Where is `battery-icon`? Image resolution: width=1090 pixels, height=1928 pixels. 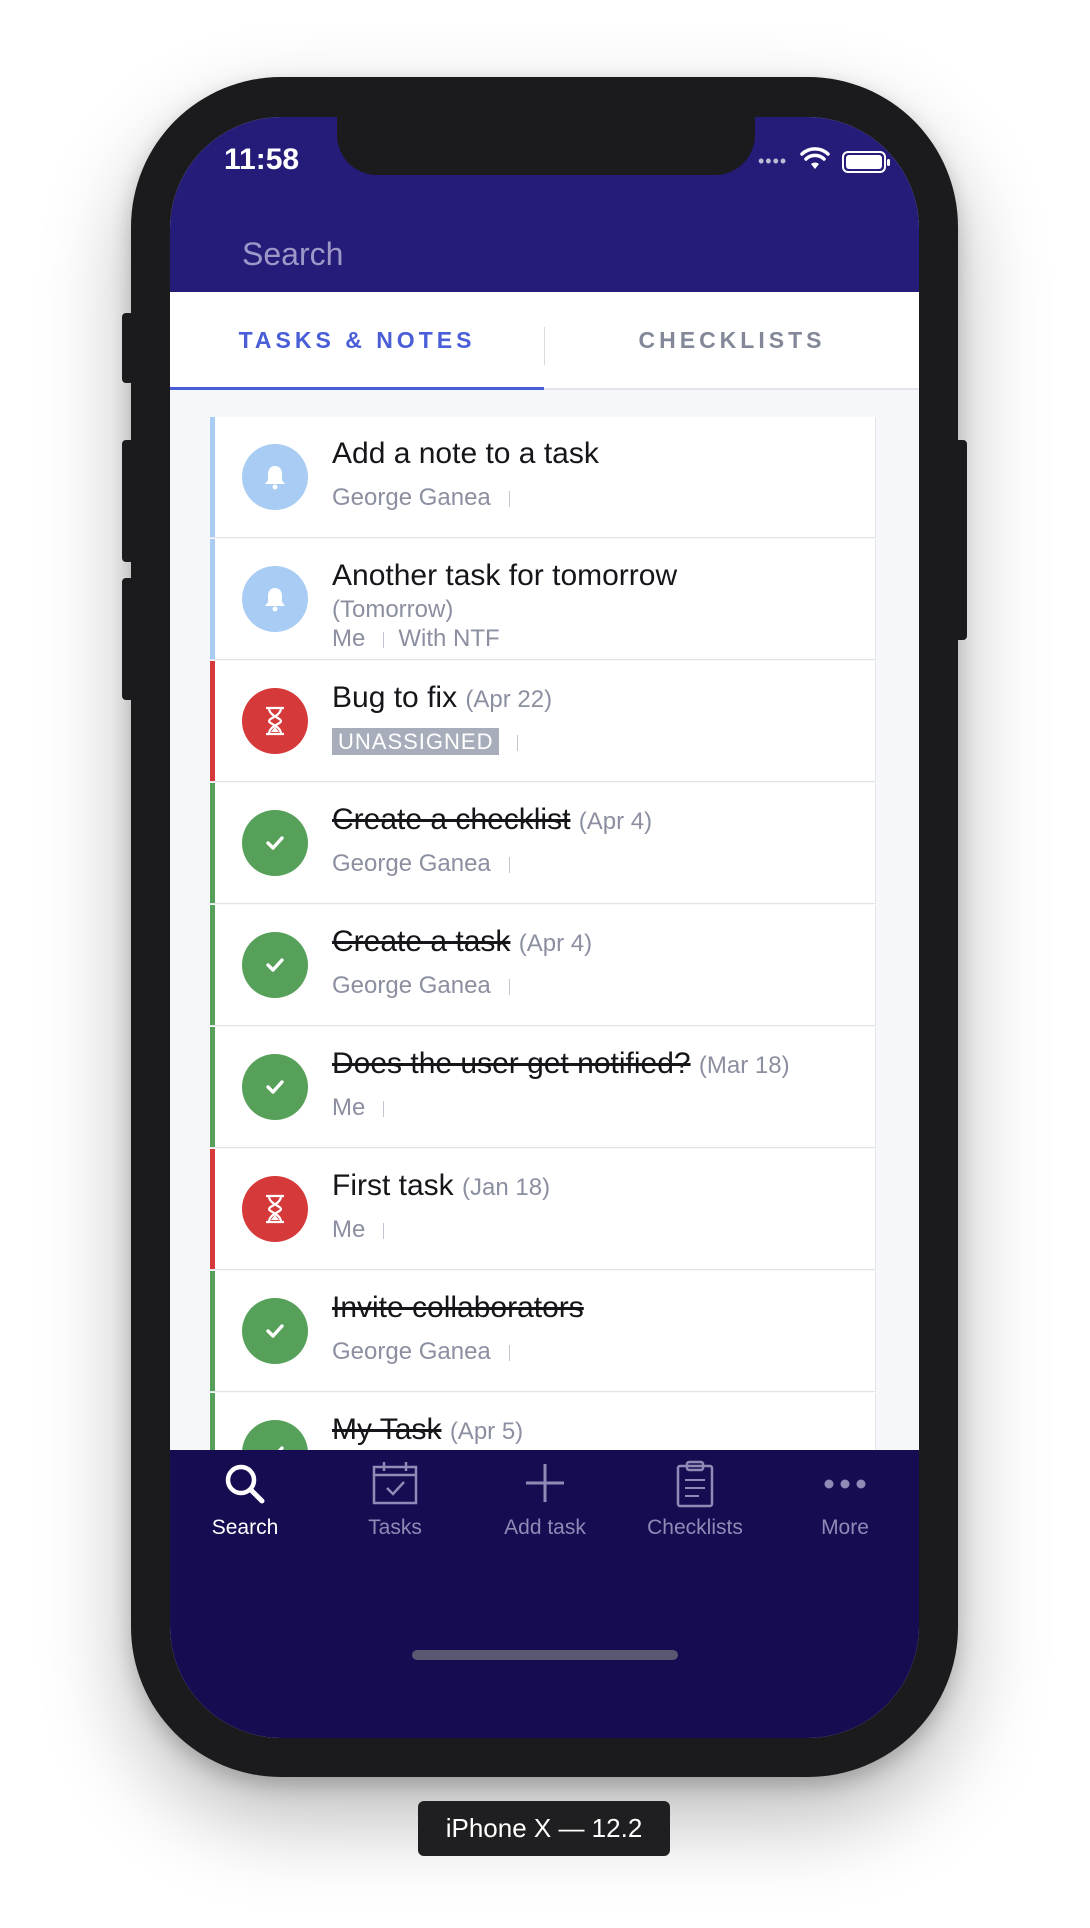 battery-icon is located at coordinates (866, 162).